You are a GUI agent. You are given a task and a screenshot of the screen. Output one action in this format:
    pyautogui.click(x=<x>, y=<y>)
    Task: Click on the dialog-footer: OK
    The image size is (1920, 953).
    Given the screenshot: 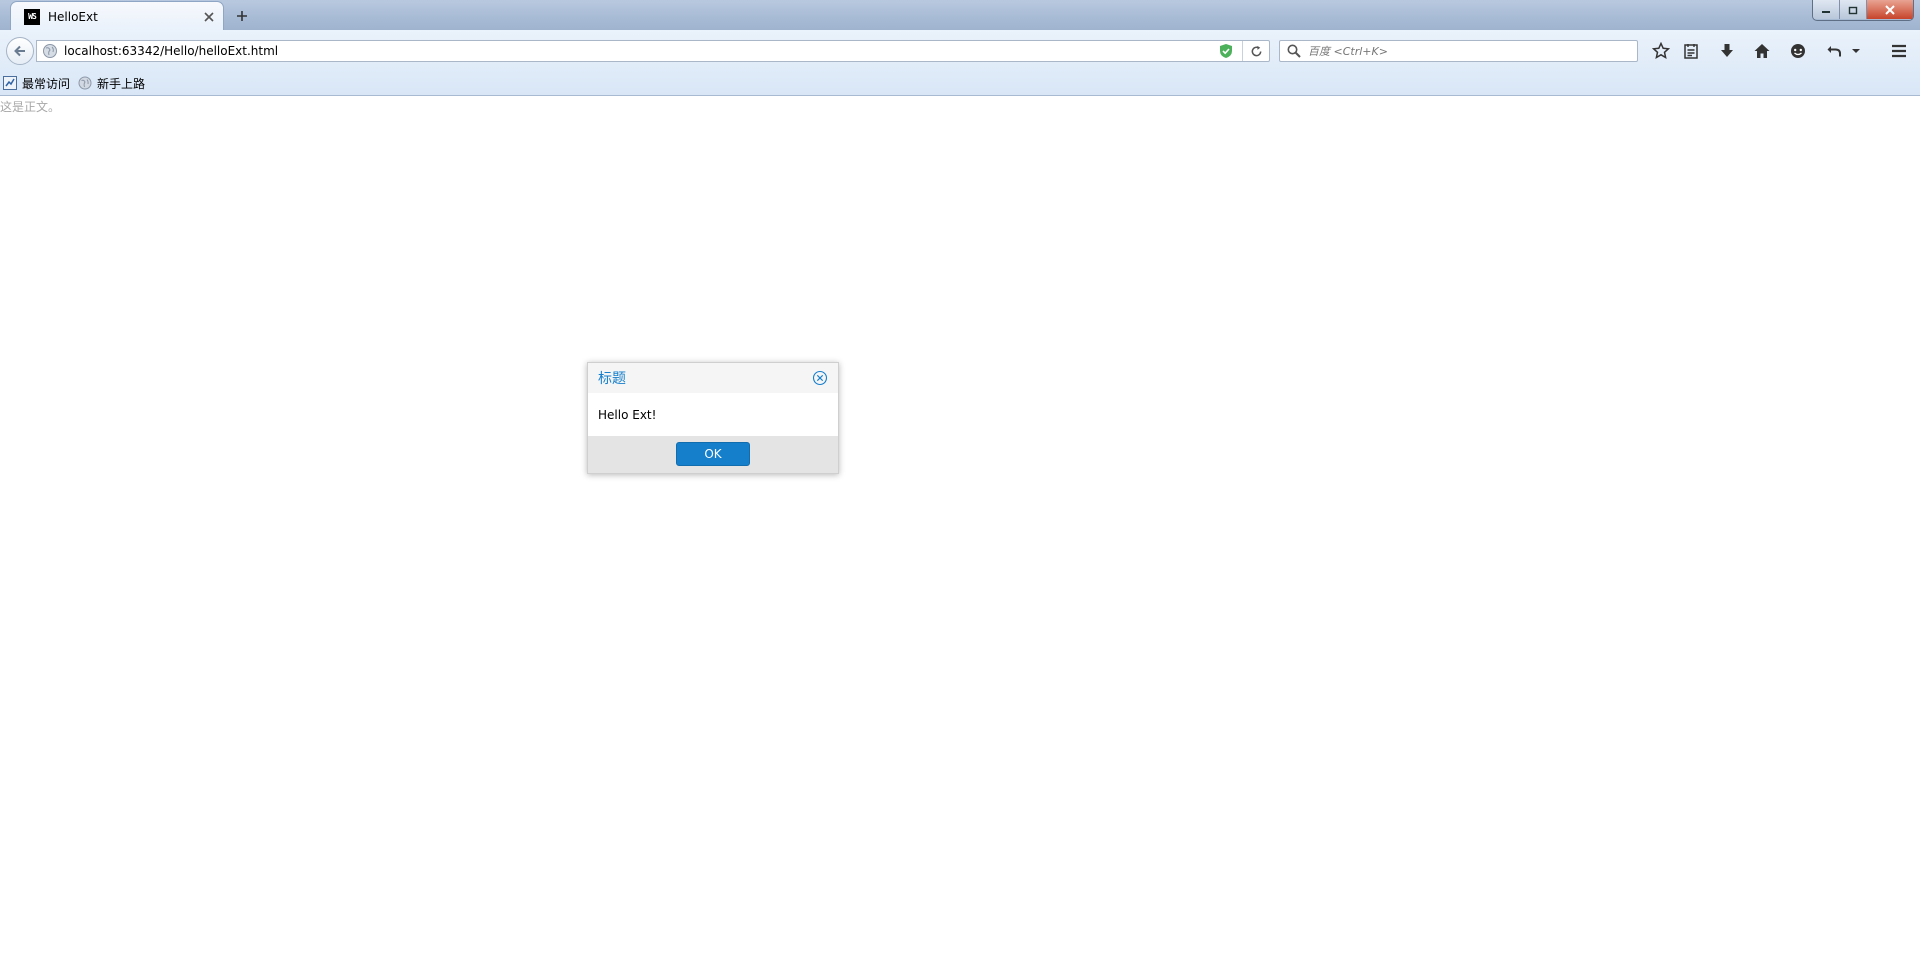 What is the action you would take?
    pyautogui.click(x=713, y=454)
    